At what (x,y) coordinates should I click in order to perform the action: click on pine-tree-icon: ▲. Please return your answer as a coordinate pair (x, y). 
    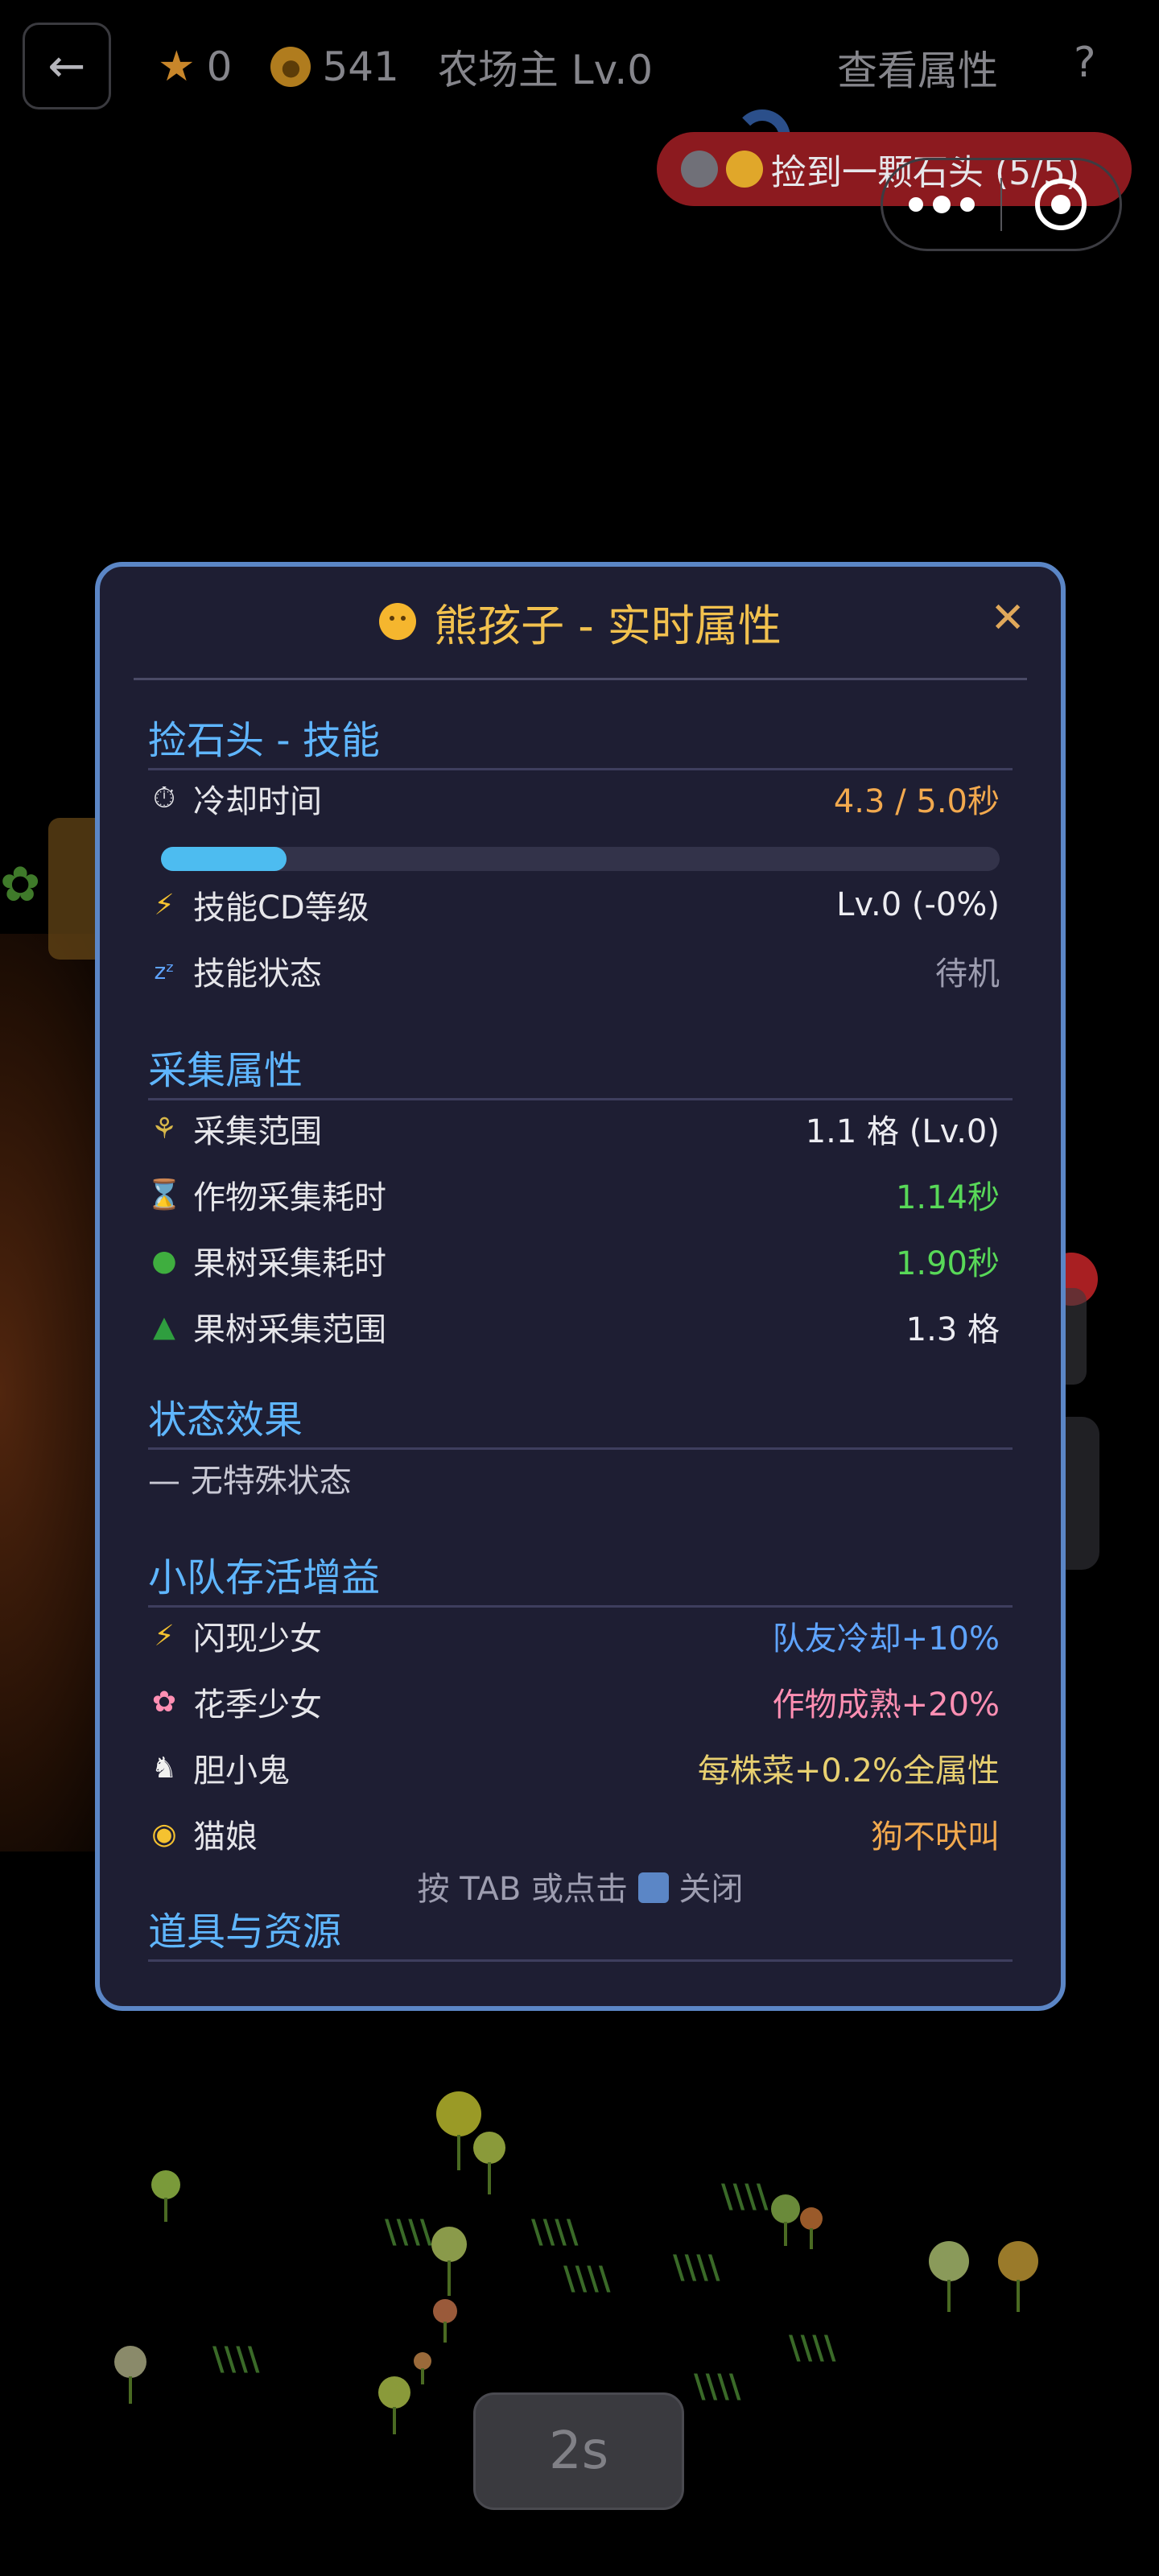
    Looking at the image, I should click on (164, 1327).